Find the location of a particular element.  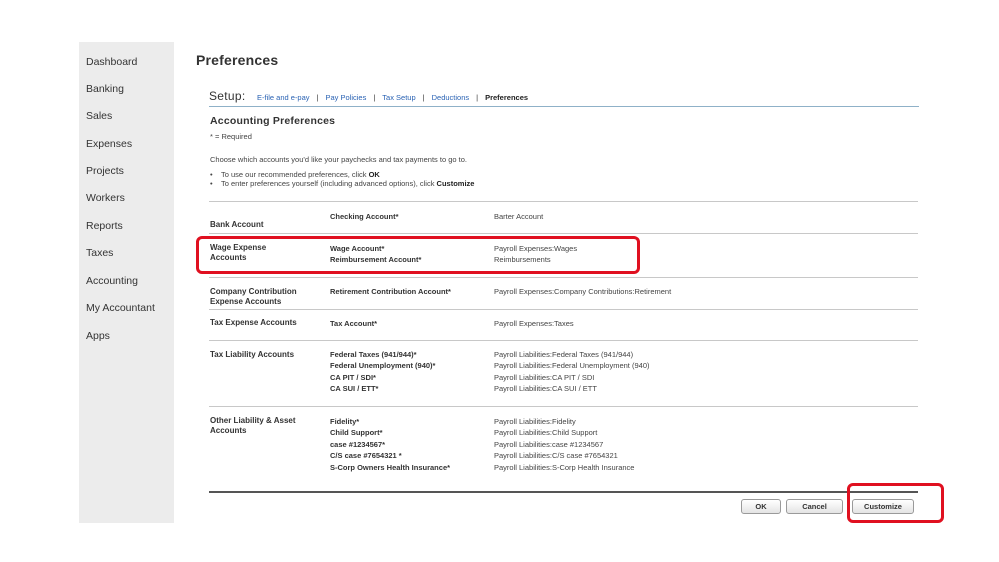

customize-button-highlight is located at coordinates (895, 503).